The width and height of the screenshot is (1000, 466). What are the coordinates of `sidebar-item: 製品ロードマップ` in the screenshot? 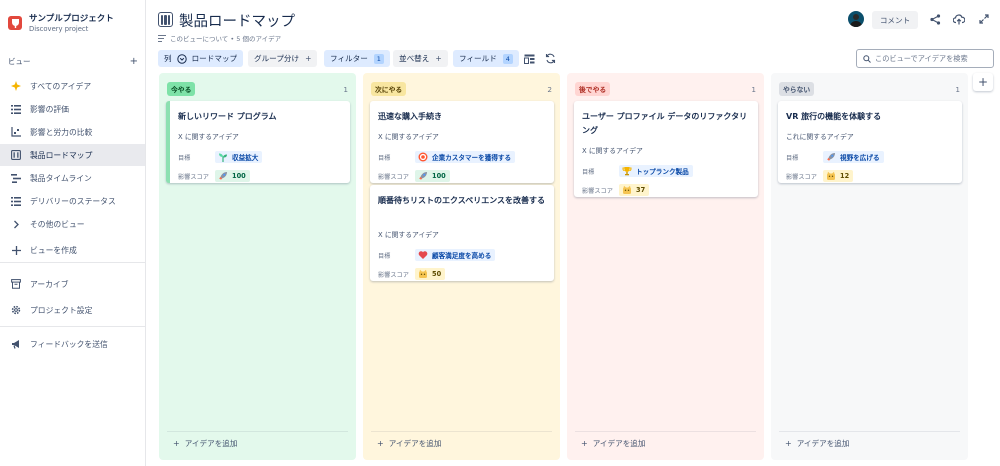 It's located at (72, 155).